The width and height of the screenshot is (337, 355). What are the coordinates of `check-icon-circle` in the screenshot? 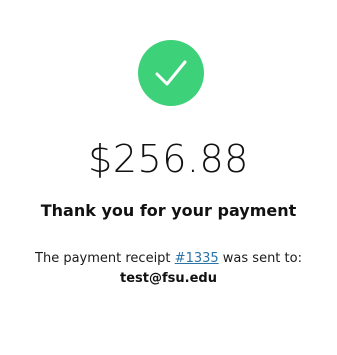 It's located at (171, 73).